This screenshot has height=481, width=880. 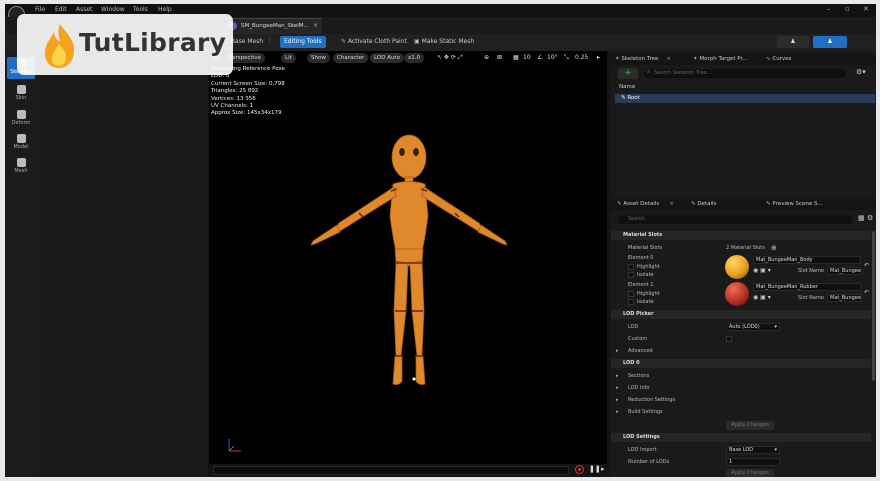 I want to click on row-build-settings: ▸ Build Settings, so click(x=741, y=412).